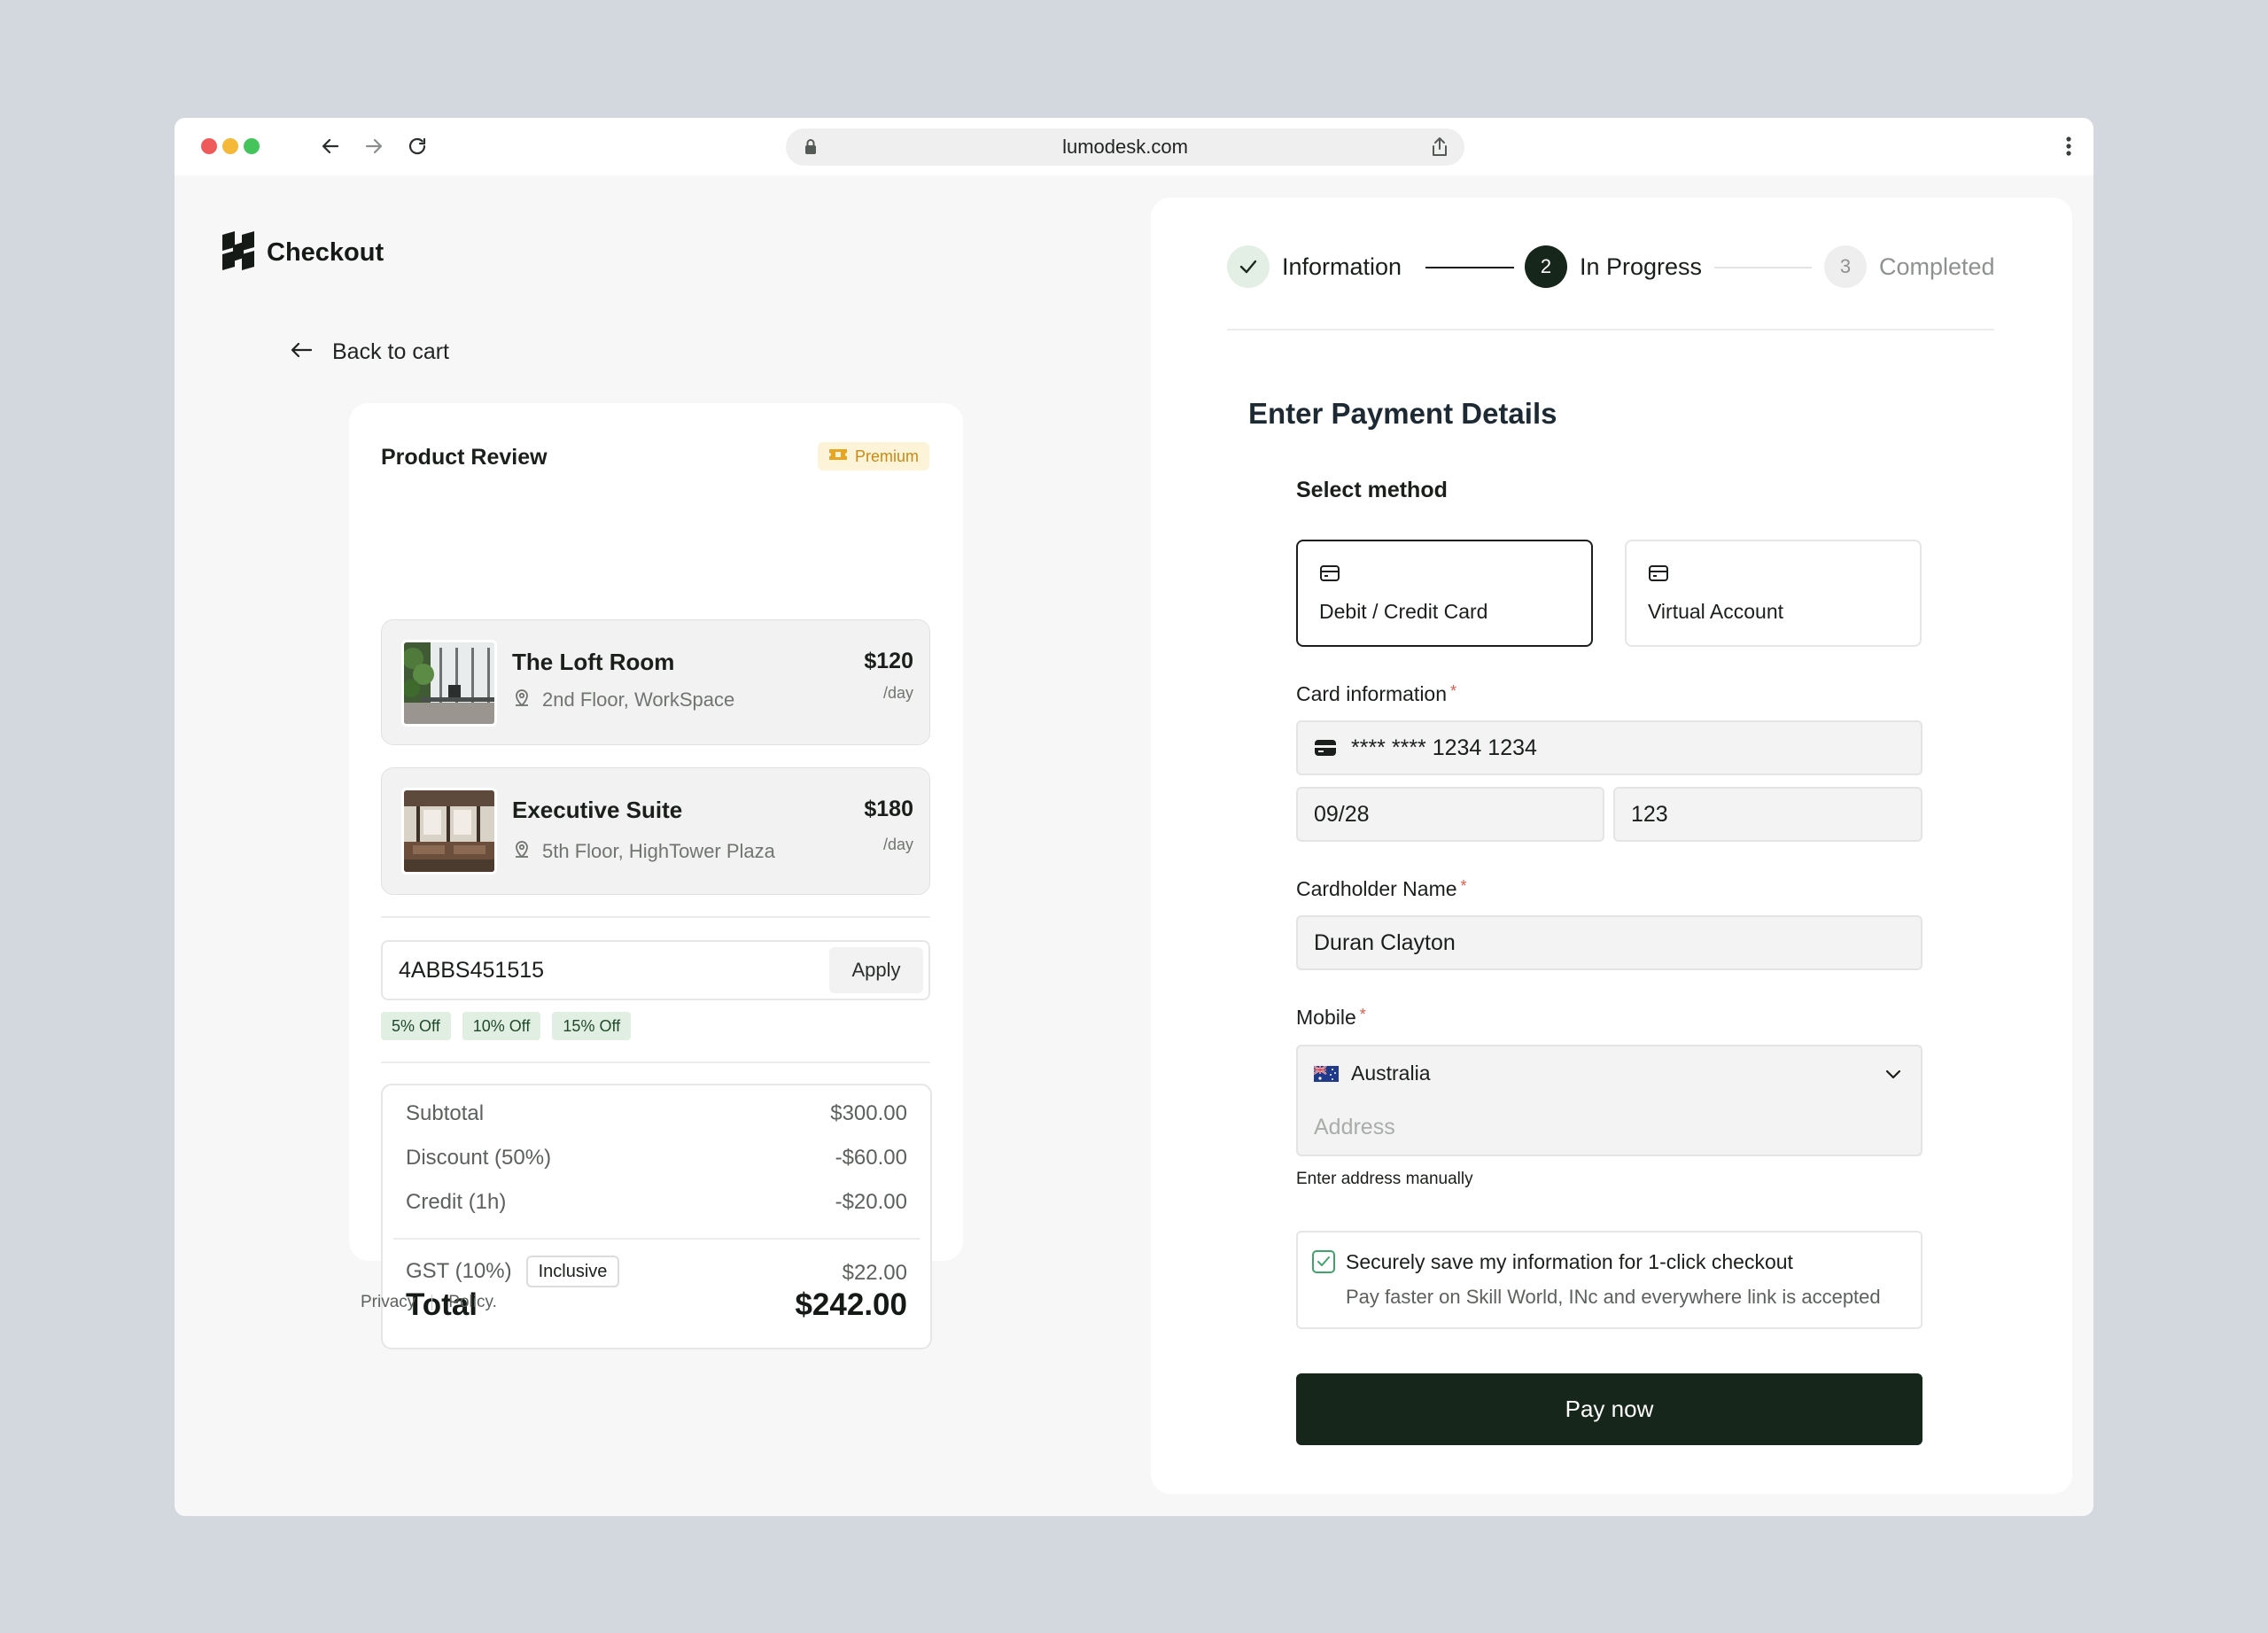  What do you see at coordinates (656, 1113) in the screenshot?
I see `subtotal-row: Subtotal $300.00` at bounding box center [656, 1113].